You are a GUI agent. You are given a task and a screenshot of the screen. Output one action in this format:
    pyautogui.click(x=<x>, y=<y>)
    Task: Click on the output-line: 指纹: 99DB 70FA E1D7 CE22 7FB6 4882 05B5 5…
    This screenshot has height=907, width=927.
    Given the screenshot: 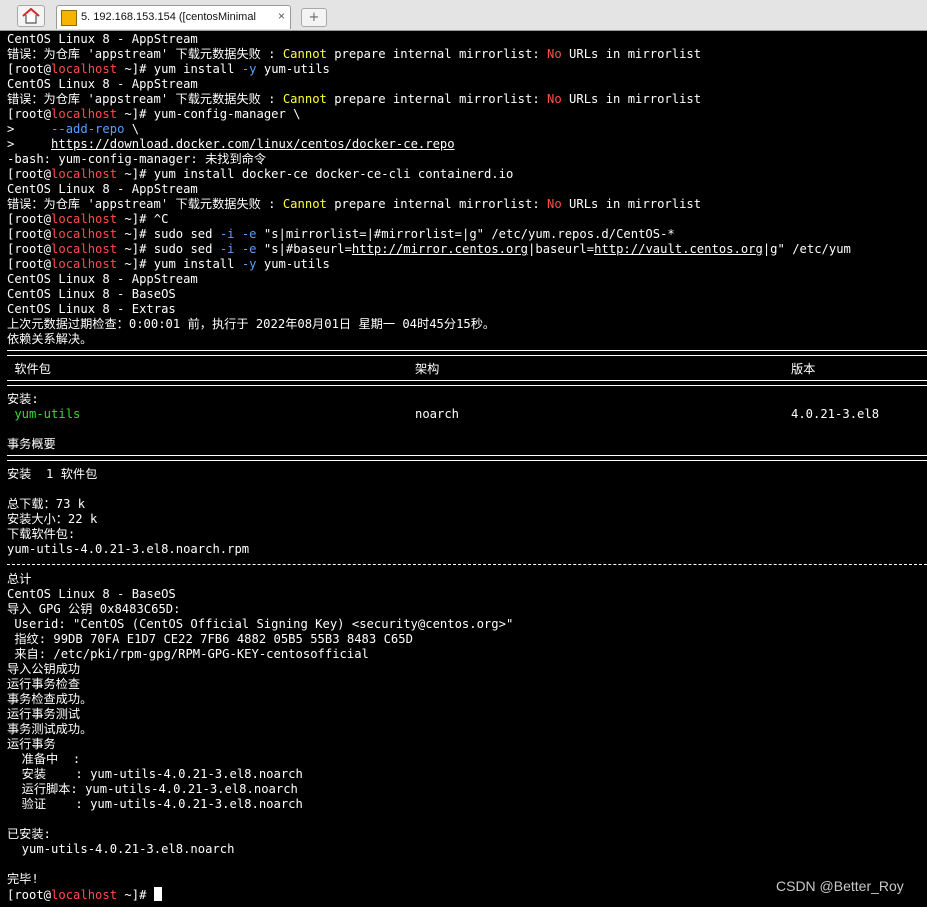 What is the action you would take?
    pyautogui.click(x=210, y=639)
    